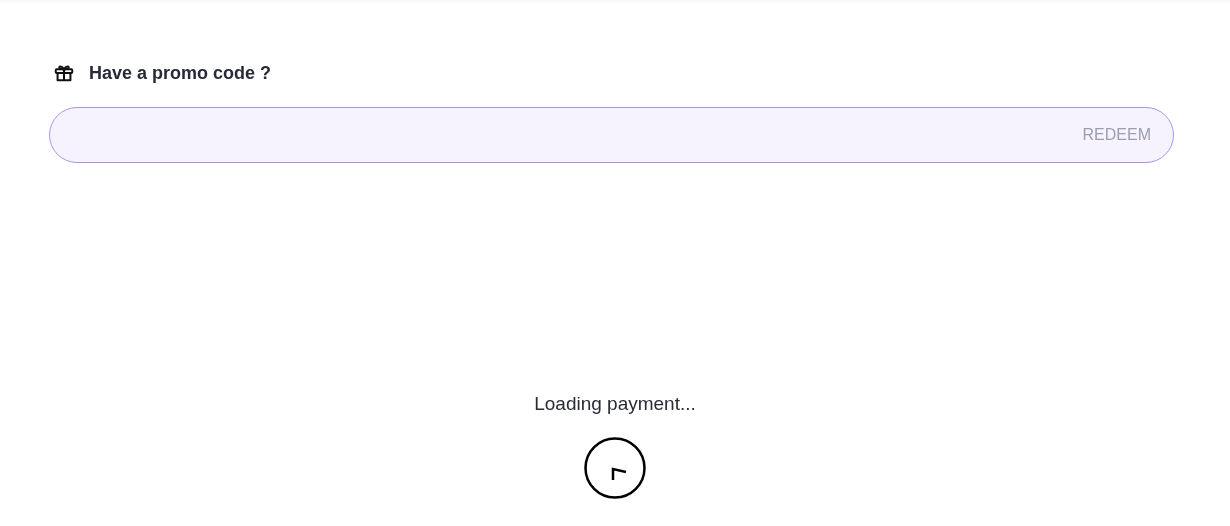 This screenshot has width=1230, height=526. What do you see at coordinates (64, 73) in the screenshot?
I see `gift-icon` at bounding box center [64, 73].